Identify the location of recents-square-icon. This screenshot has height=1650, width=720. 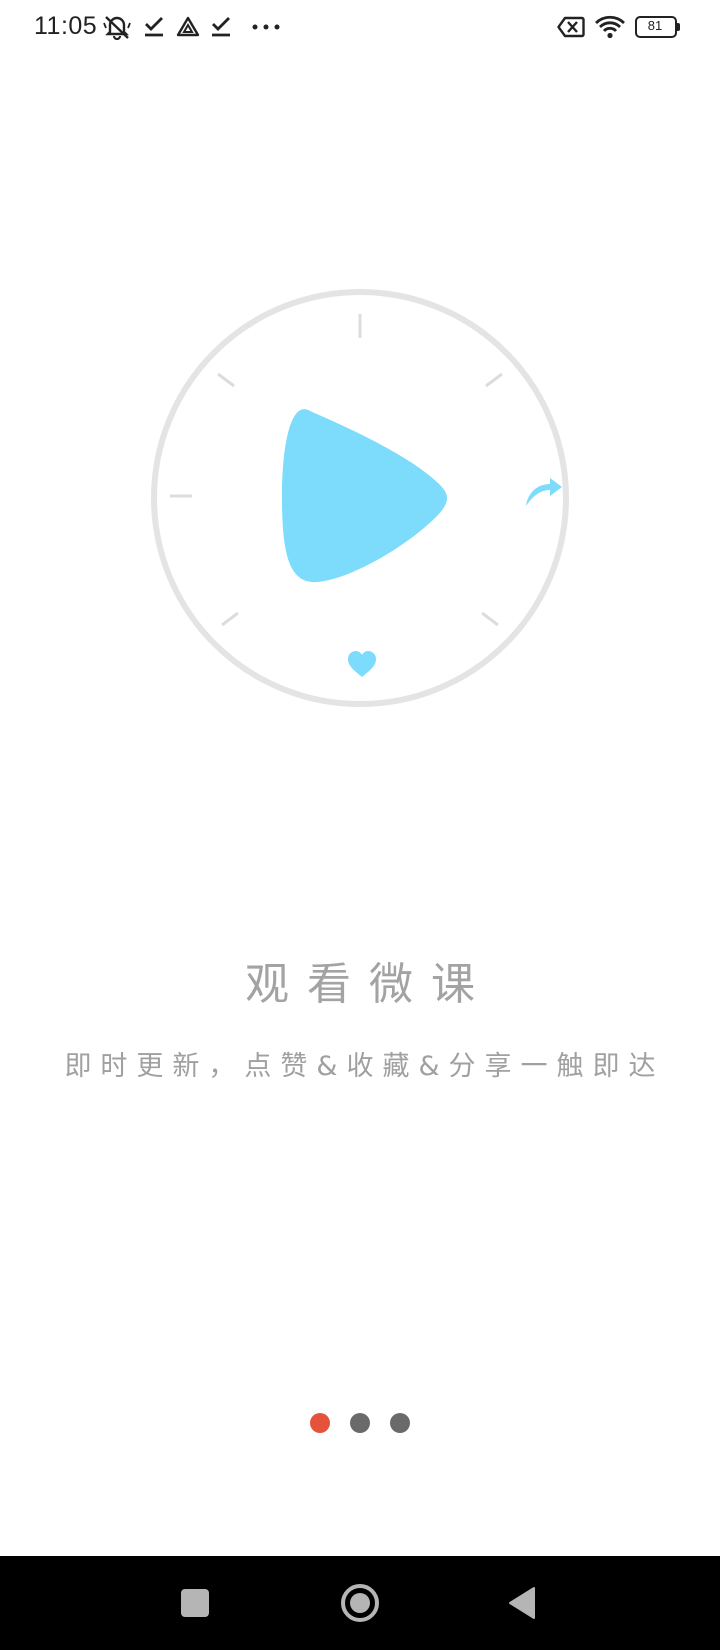
(195, 1603).